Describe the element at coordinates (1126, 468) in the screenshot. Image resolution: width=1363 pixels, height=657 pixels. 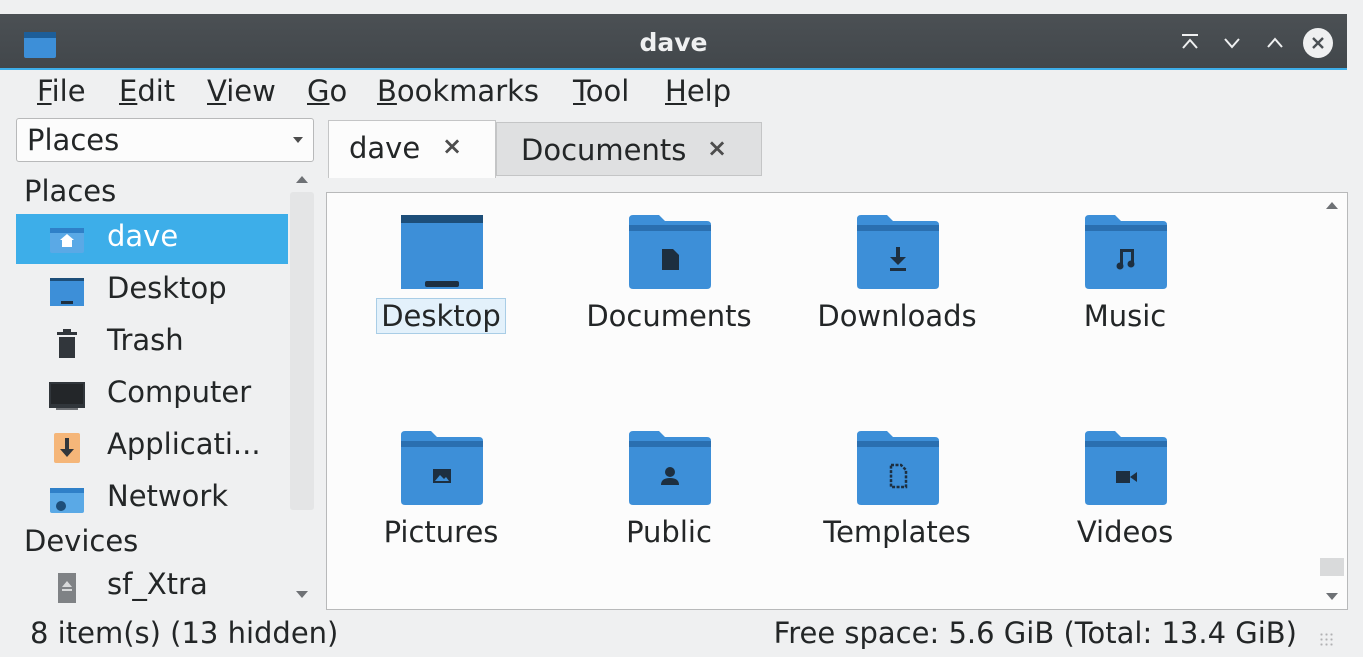
I see `videos-folder-icon` at that location.